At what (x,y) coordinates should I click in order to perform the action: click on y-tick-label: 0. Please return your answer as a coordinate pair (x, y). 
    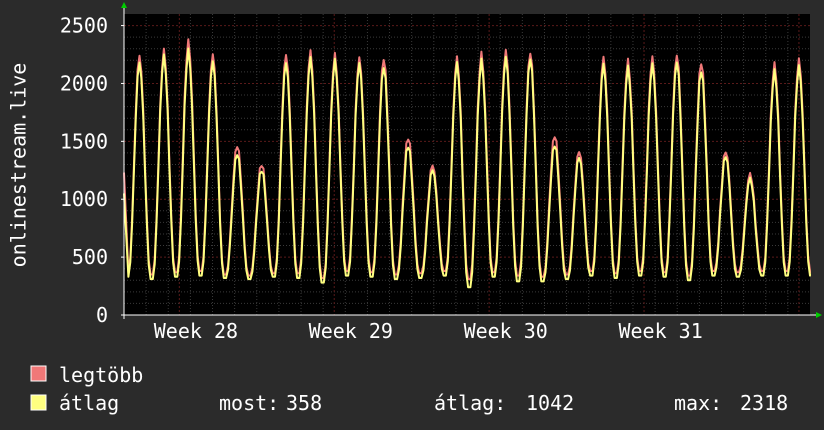
    Looking at the image, I should click on (102, 315).